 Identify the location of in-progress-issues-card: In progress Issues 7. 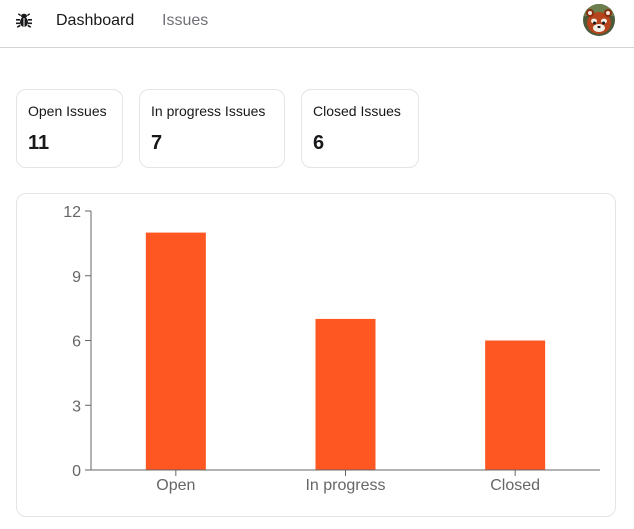
(212, 128).